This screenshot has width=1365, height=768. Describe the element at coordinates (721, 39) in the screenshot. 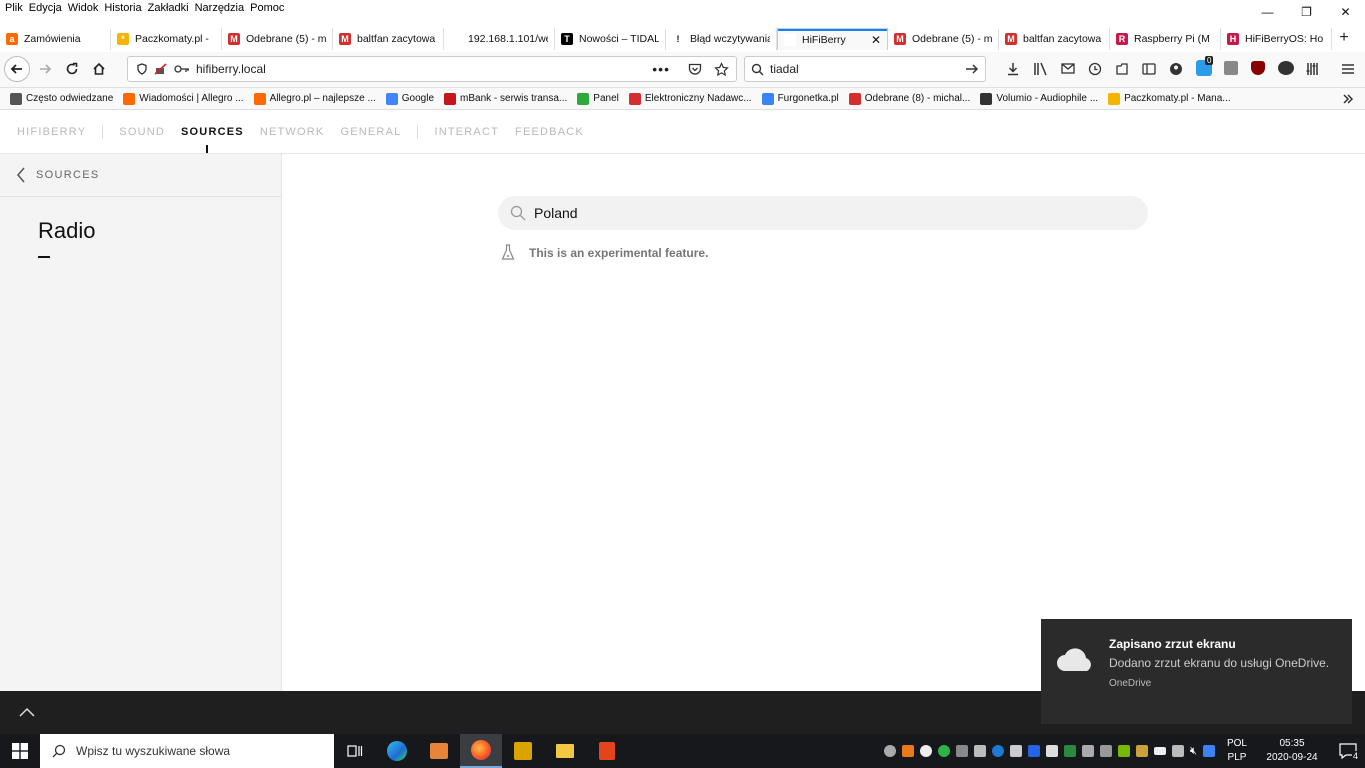

I see `browser-tab: ! Błąd wczytywania` at that location.